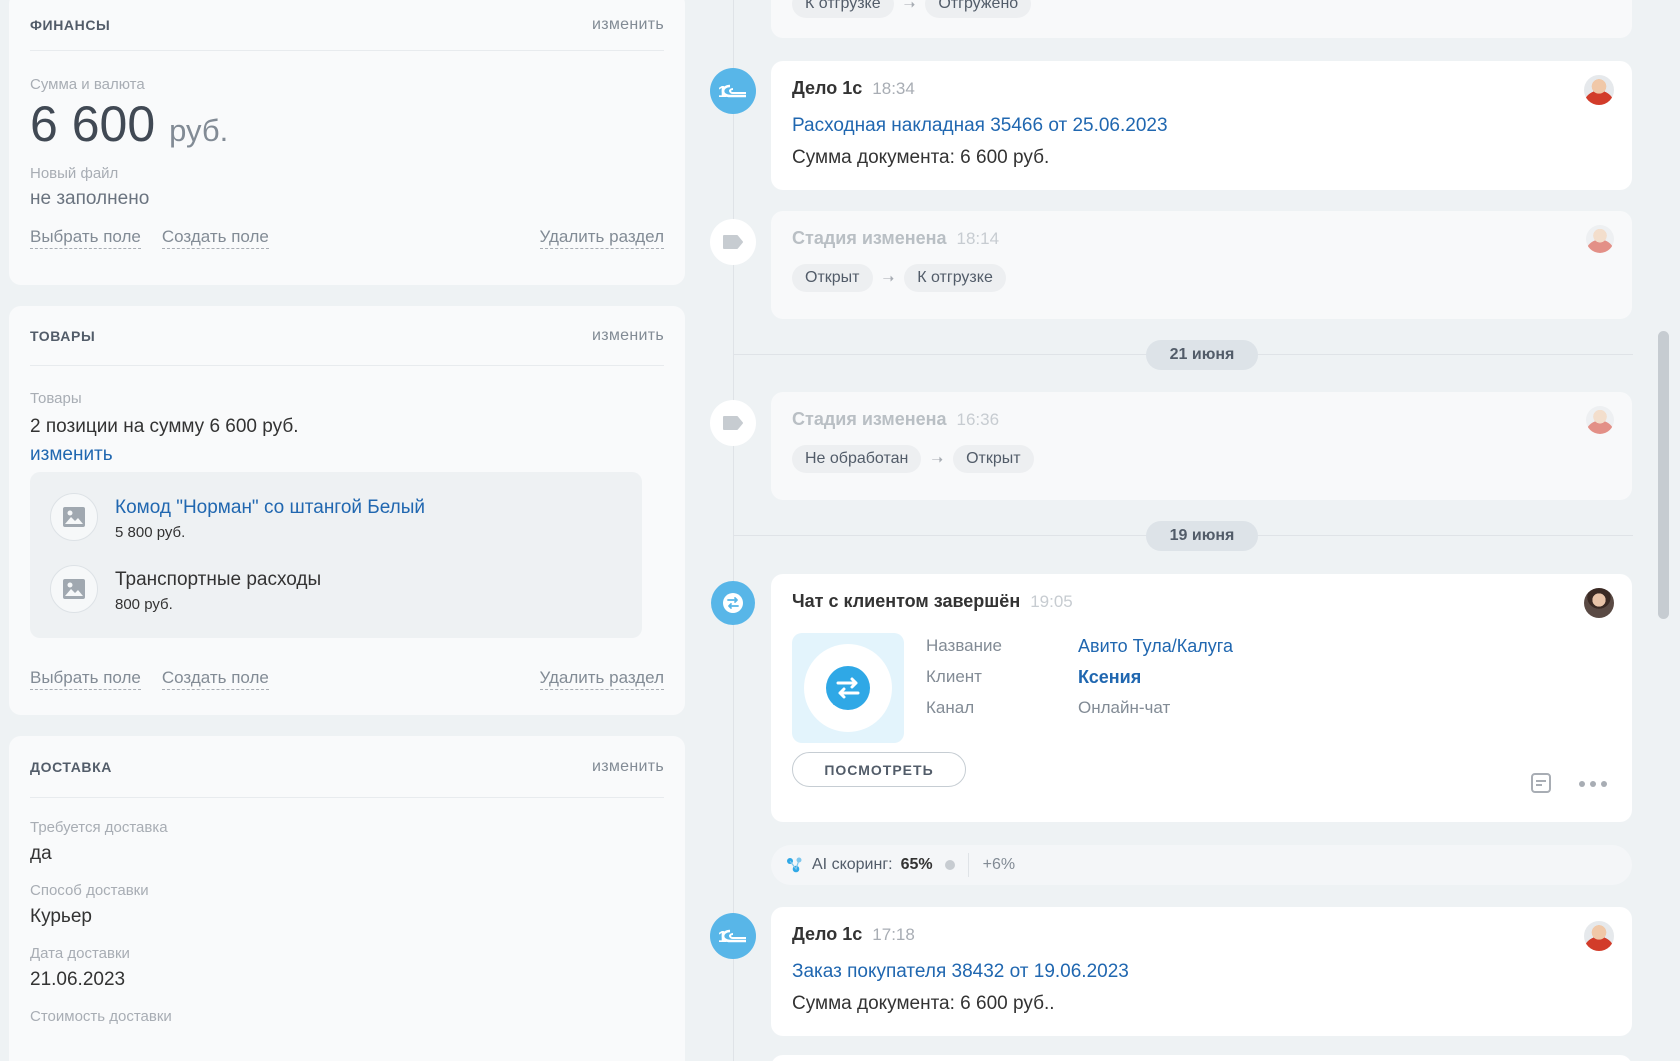 The width and height of the screenshot is (1680, 1061). I want to click on stage-chip-from: Не обработан, so click(857, 459).